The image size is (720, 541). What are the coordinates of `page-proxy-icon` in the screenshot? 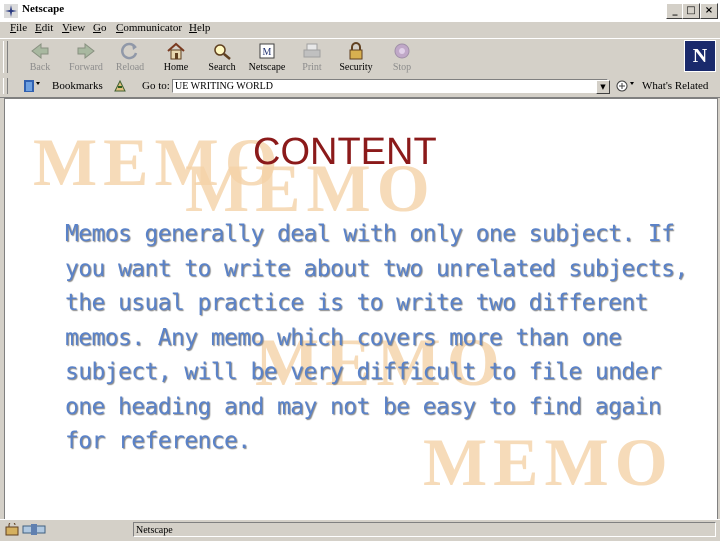 It's located at (120, 86).